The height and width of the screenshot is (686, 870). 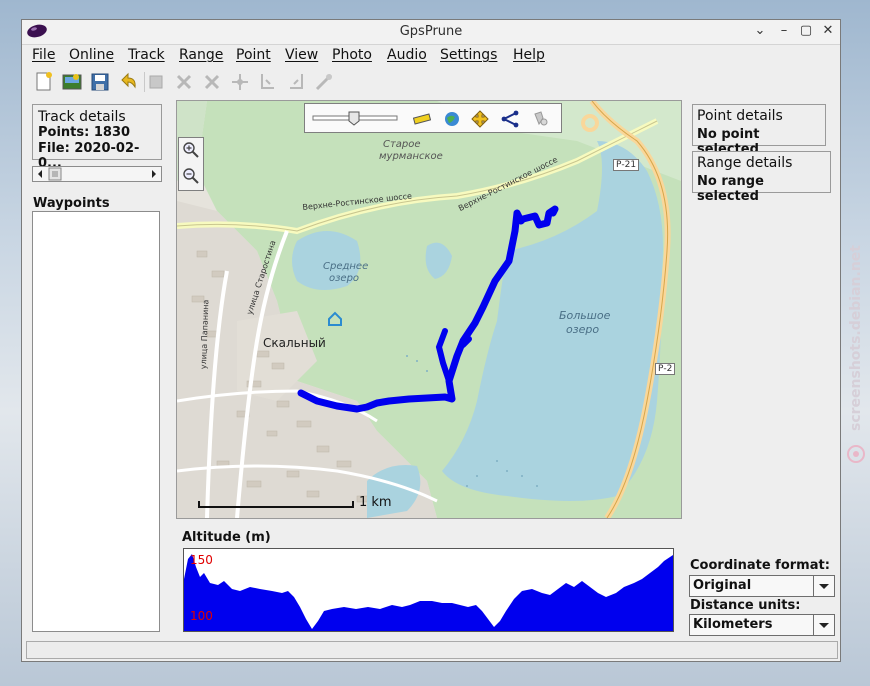 I want to click on distance-units-value: Kilometers, so click(x=733, y=624).